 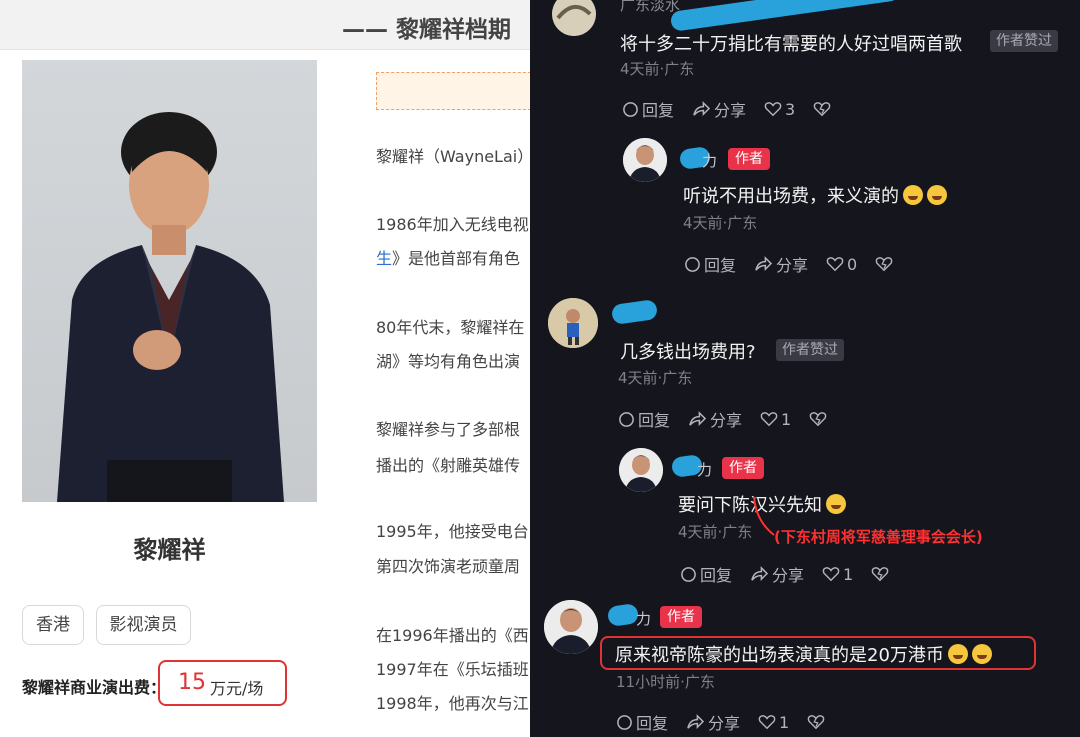 I want to click on comment-username: 广东淡水, so click(x=650, y=7).